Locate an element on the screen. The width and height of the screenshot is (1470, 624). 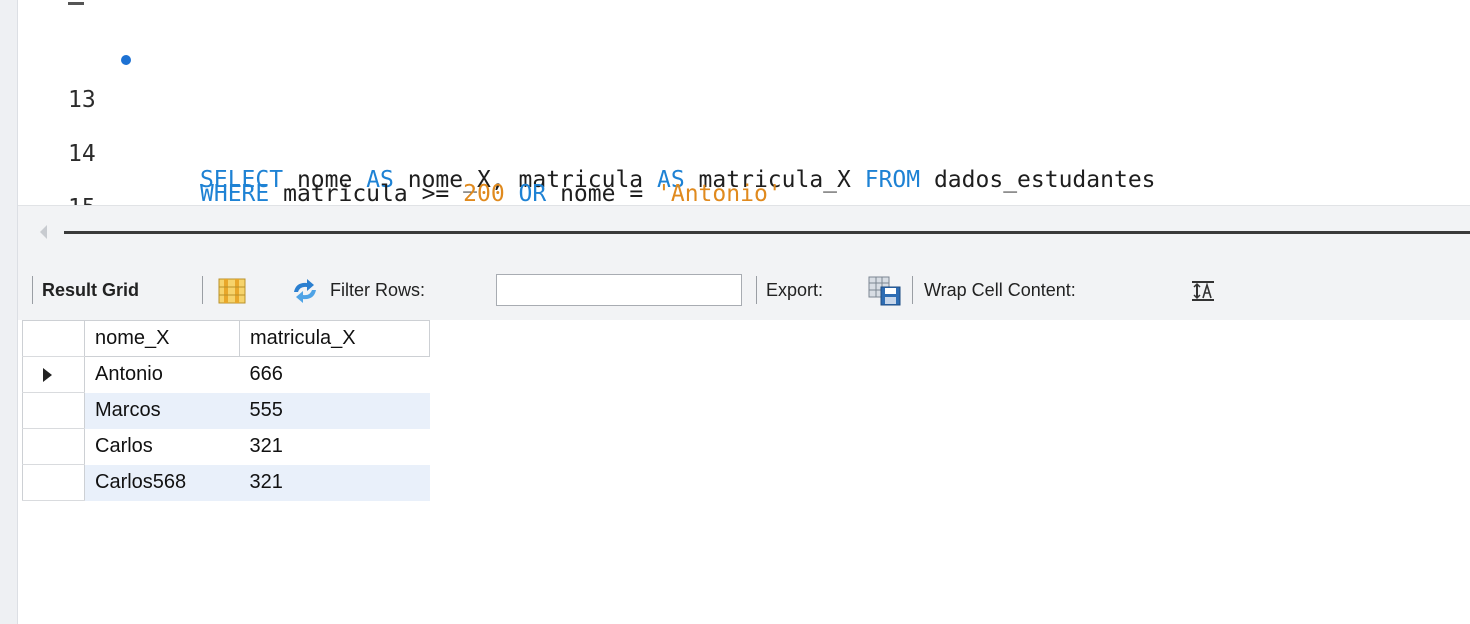
refresh-arrows-icon is located at coordinates (305, 291).